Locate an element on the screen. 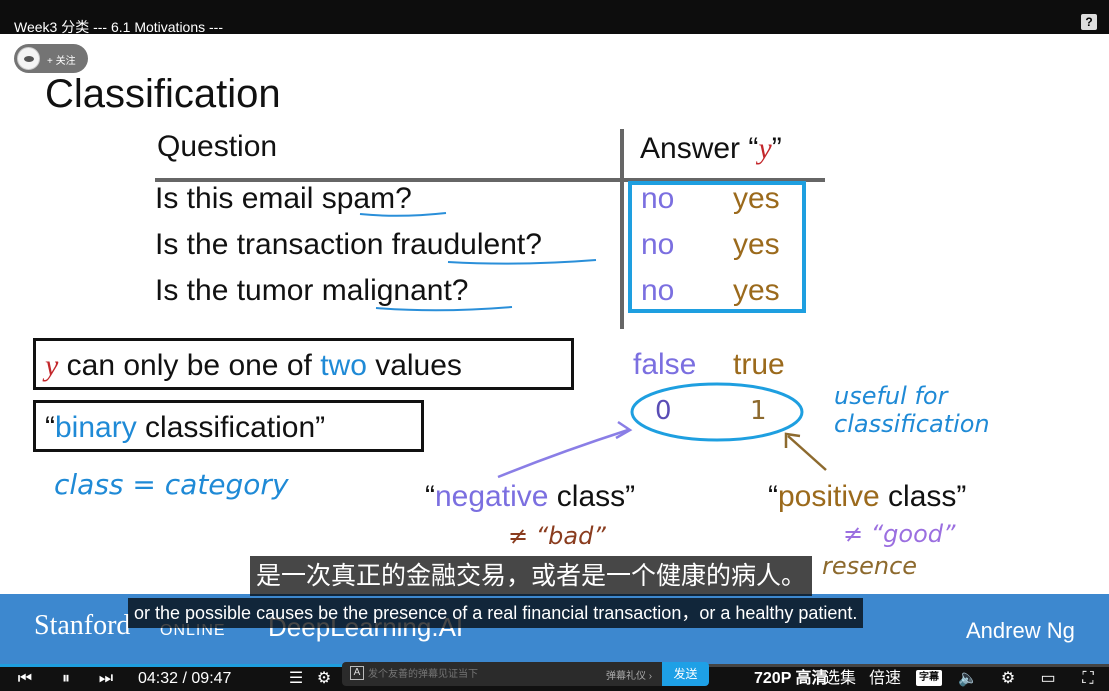  answer-yes-3: yes is located at coordinates (756, 290).